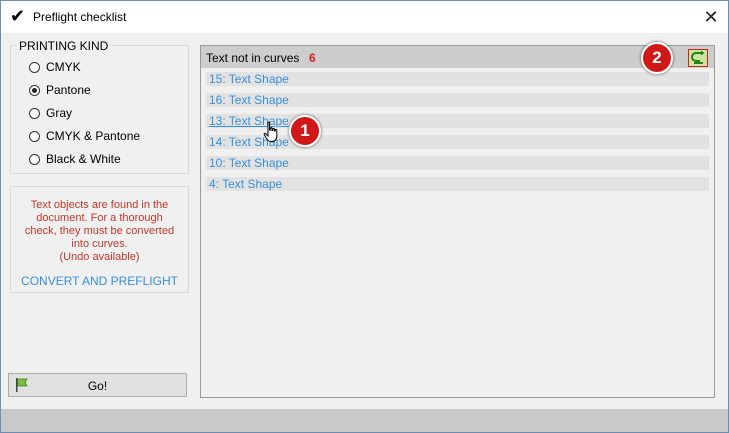 The image size is (729, 433). I want to click on go-button: Go!, so click(97, 385).